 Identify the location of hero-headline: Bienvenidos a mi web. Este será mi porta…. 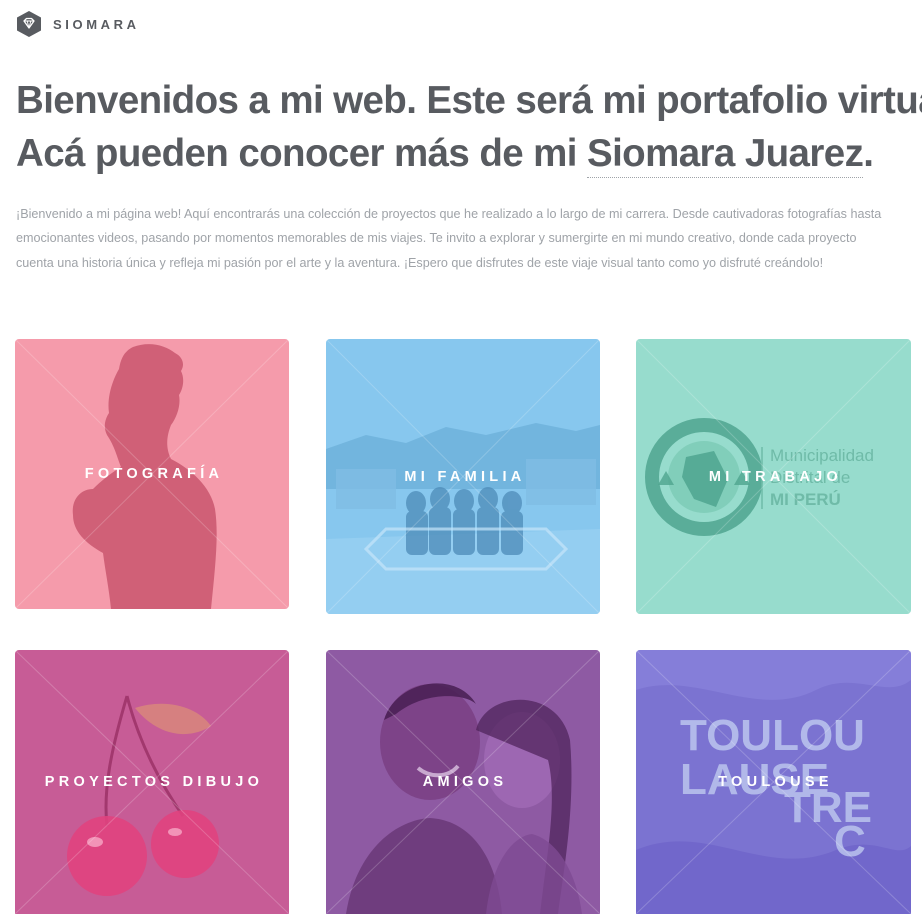
(469, 127).